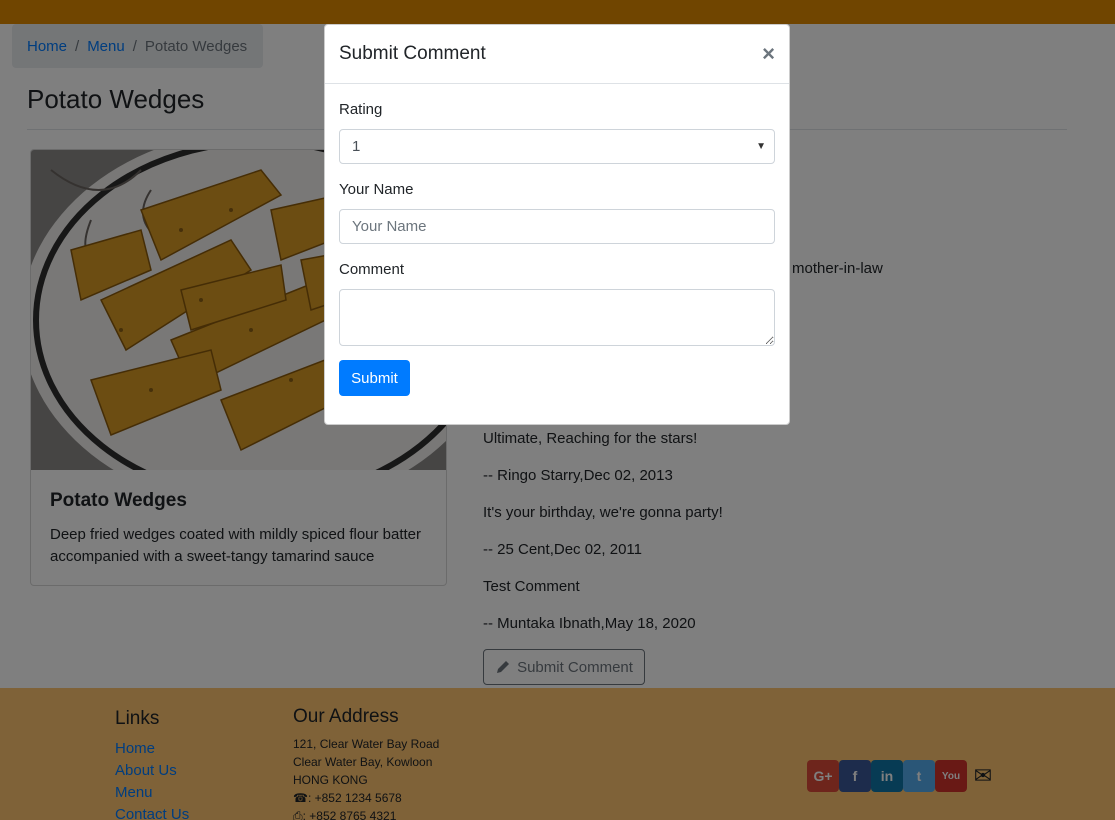 This screenshot has width=1115, height=820. I want to click on chevron-down-icon: ▼, so click(761, 146).